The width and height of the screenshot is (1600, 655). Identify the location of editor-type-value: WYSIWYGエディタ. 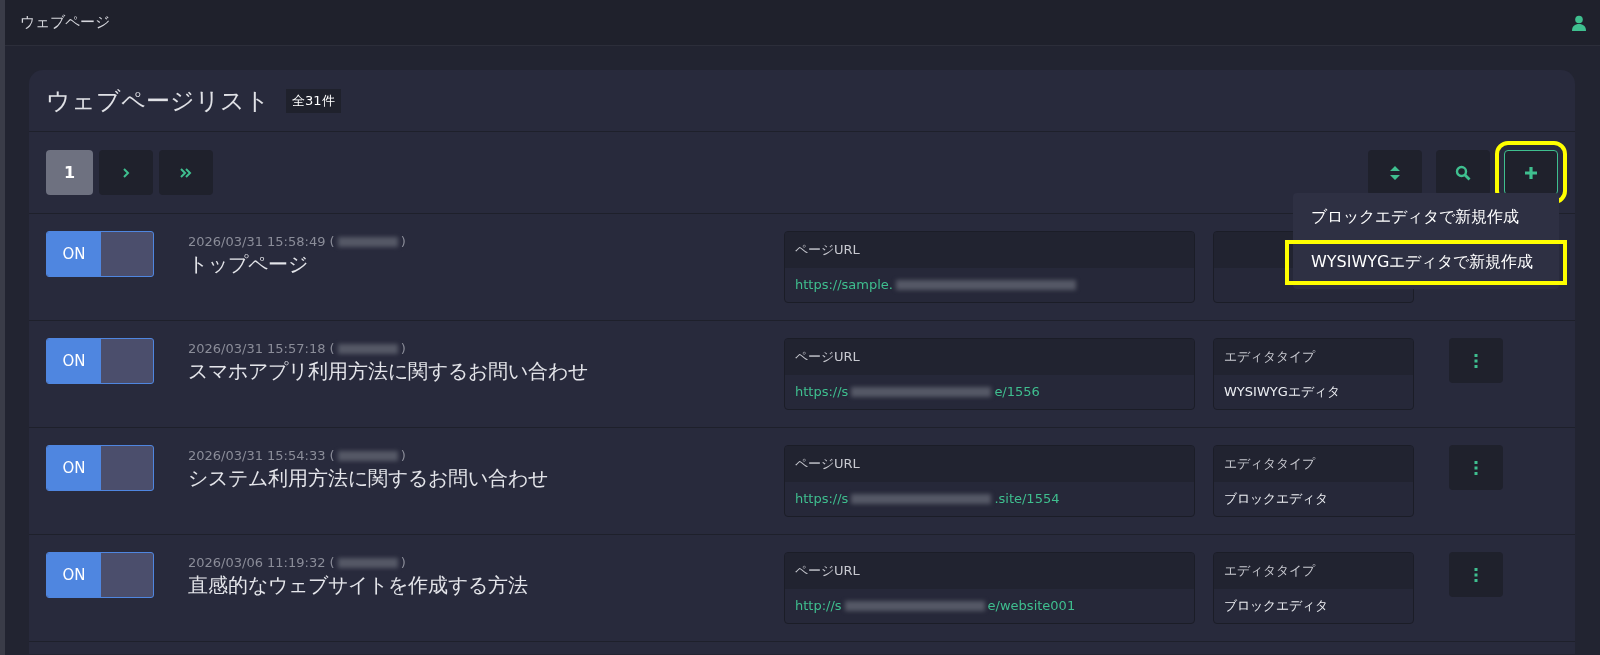
(1282, 391).